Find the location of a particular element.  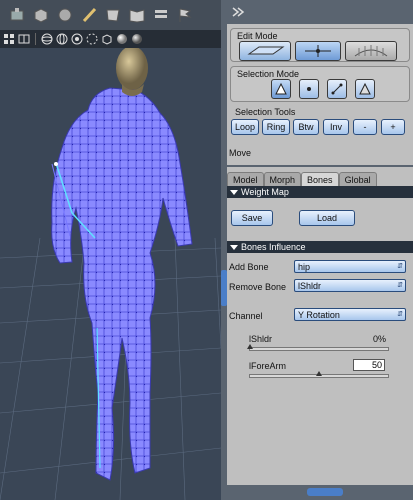

tab-global: Global is located at coordinates (357, 179).